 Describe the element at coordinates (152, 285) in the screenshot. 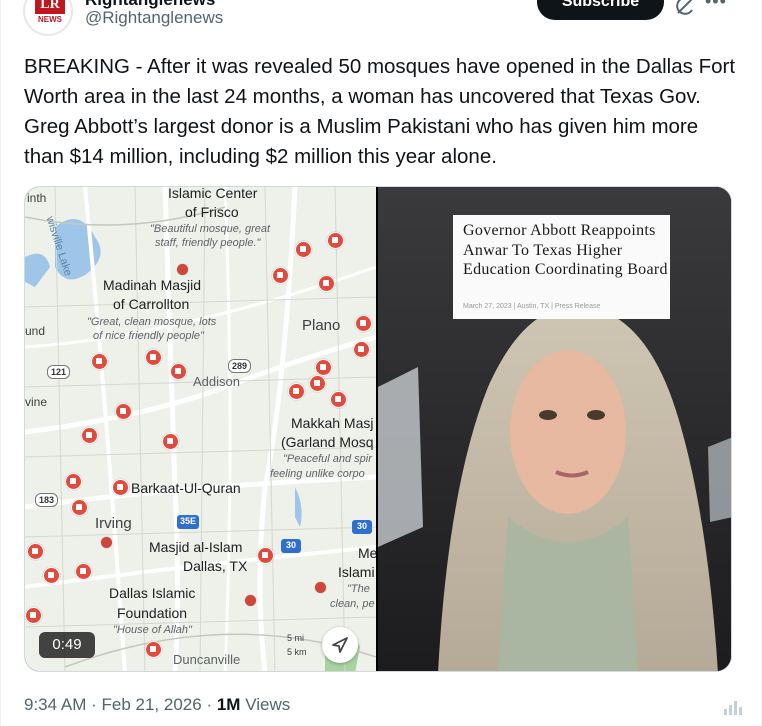

I see `map-label-carrollton-title: Madinah Masjid` at that location.